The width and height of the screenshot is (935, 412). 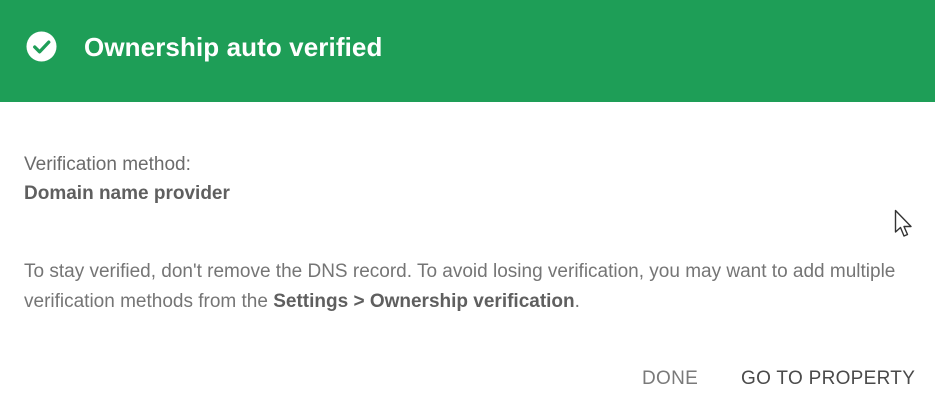 I want to click on go-to-property-button: GO TO PROPERTY, so click(x=828, y=379).